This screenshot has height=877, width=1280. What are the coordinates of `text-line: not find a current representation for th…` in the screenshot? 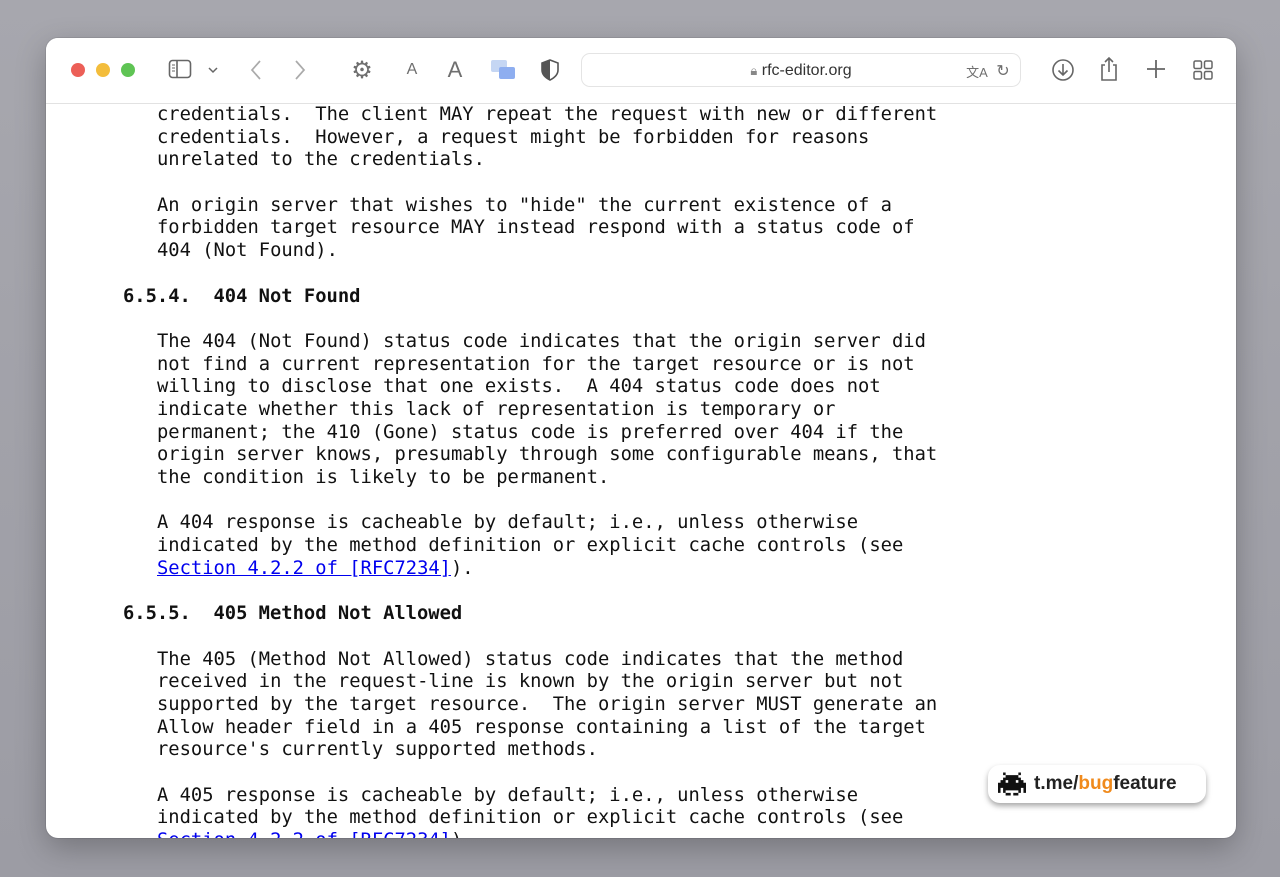 It's located at (536, 364).